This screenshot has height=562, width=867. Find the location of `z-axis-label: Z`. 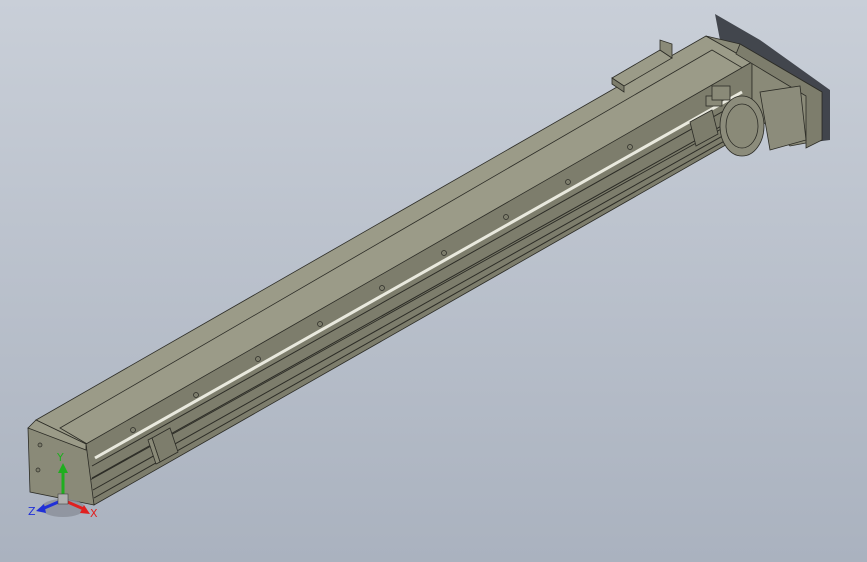

z-axis-label: Z is located at coordinates (32, 511).